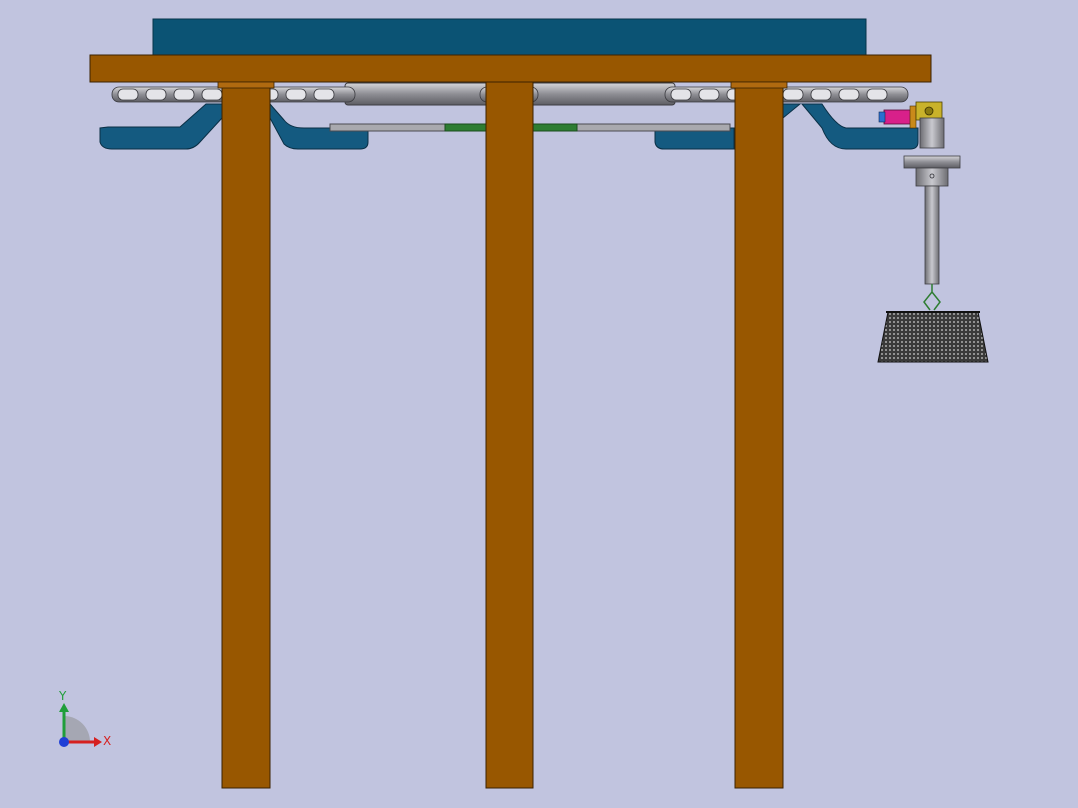 This screenshot has width=1078, height=808. I want to click on actuator-nut, so click(882, 117).